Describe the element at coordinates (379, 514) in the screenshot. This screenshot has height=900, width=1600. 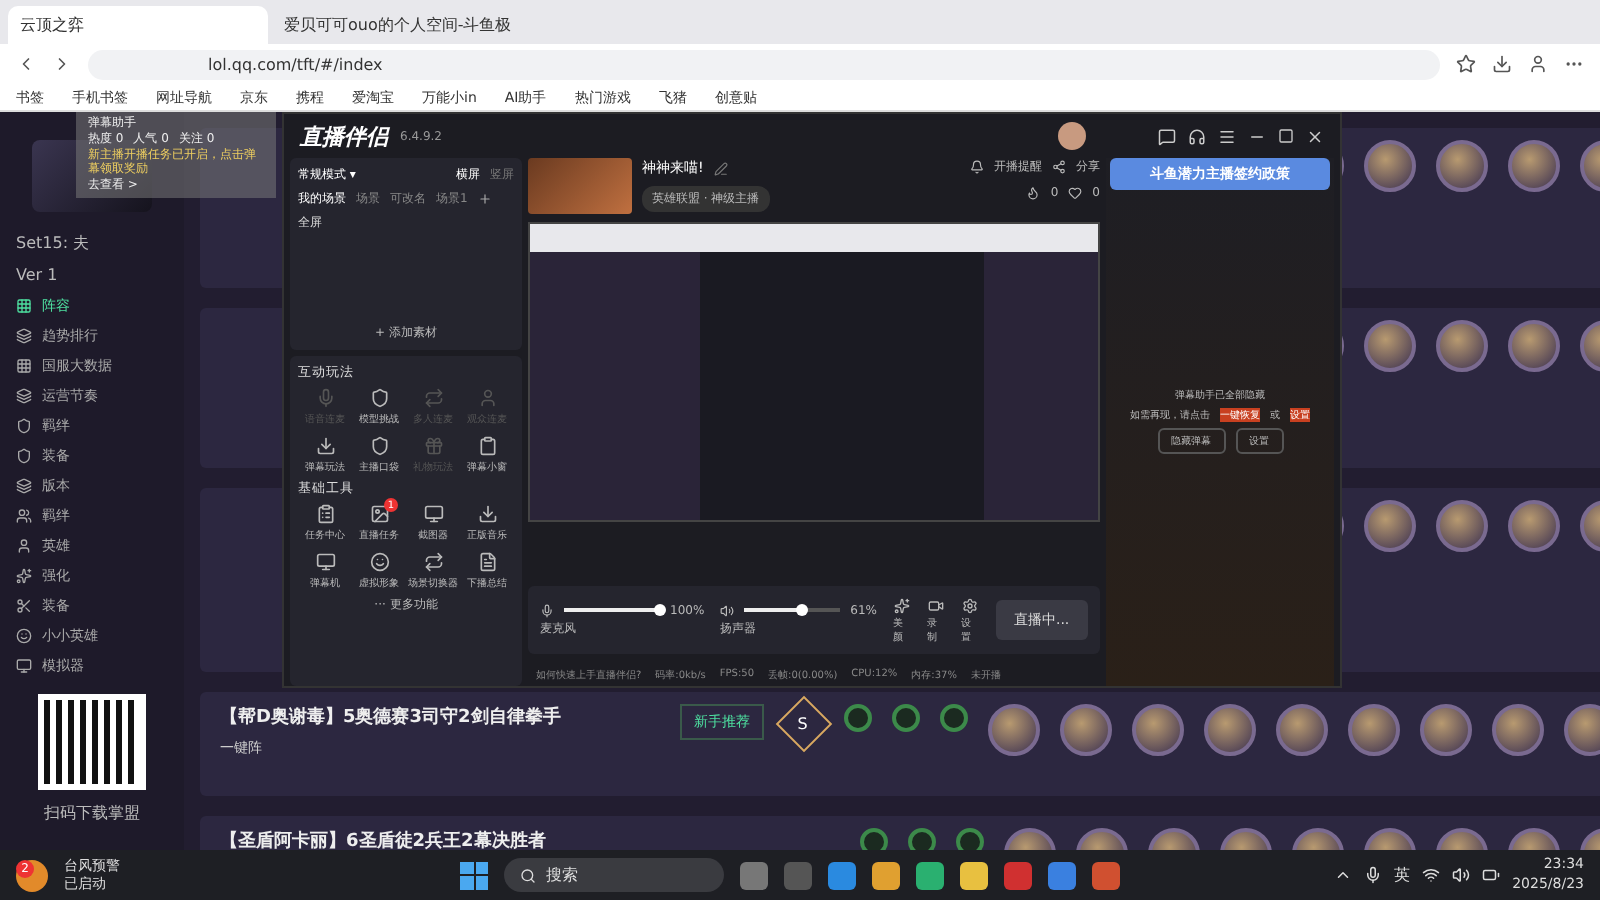
I see `image-icon` at that location.